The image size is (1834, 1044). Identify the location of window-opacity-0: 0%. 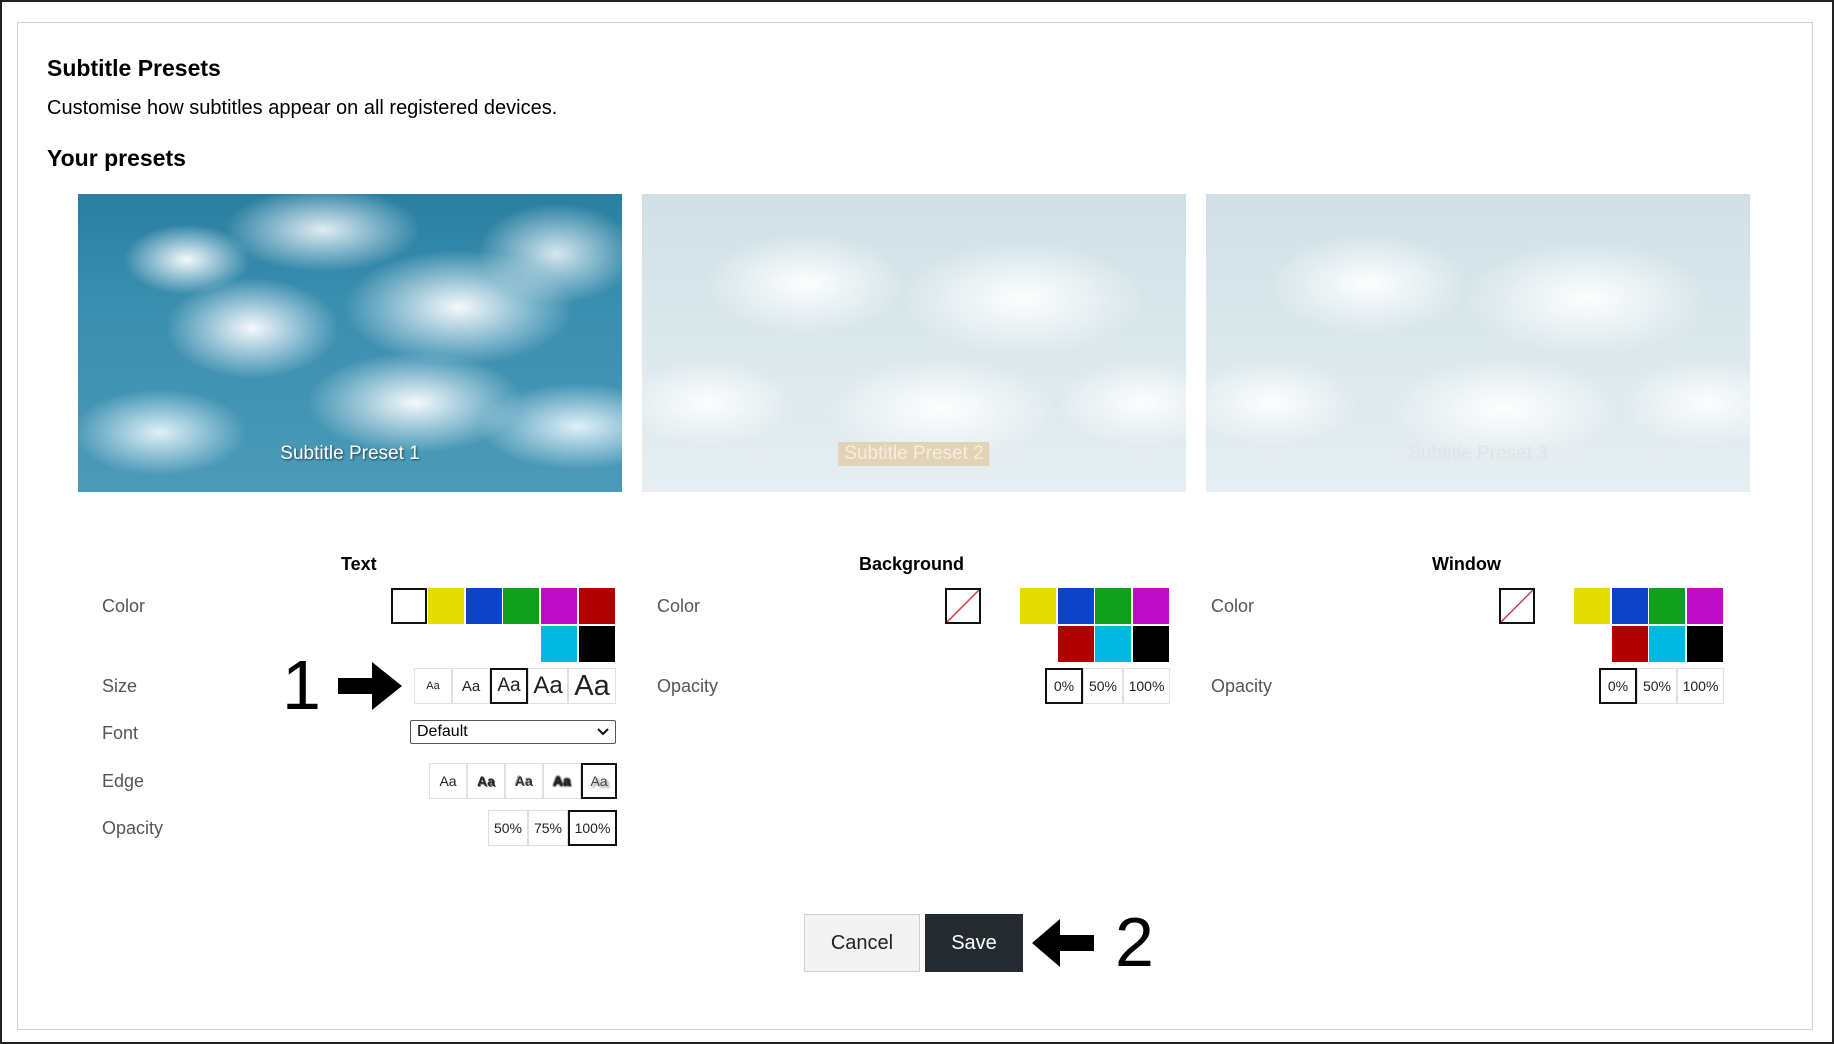
(1618, 686).